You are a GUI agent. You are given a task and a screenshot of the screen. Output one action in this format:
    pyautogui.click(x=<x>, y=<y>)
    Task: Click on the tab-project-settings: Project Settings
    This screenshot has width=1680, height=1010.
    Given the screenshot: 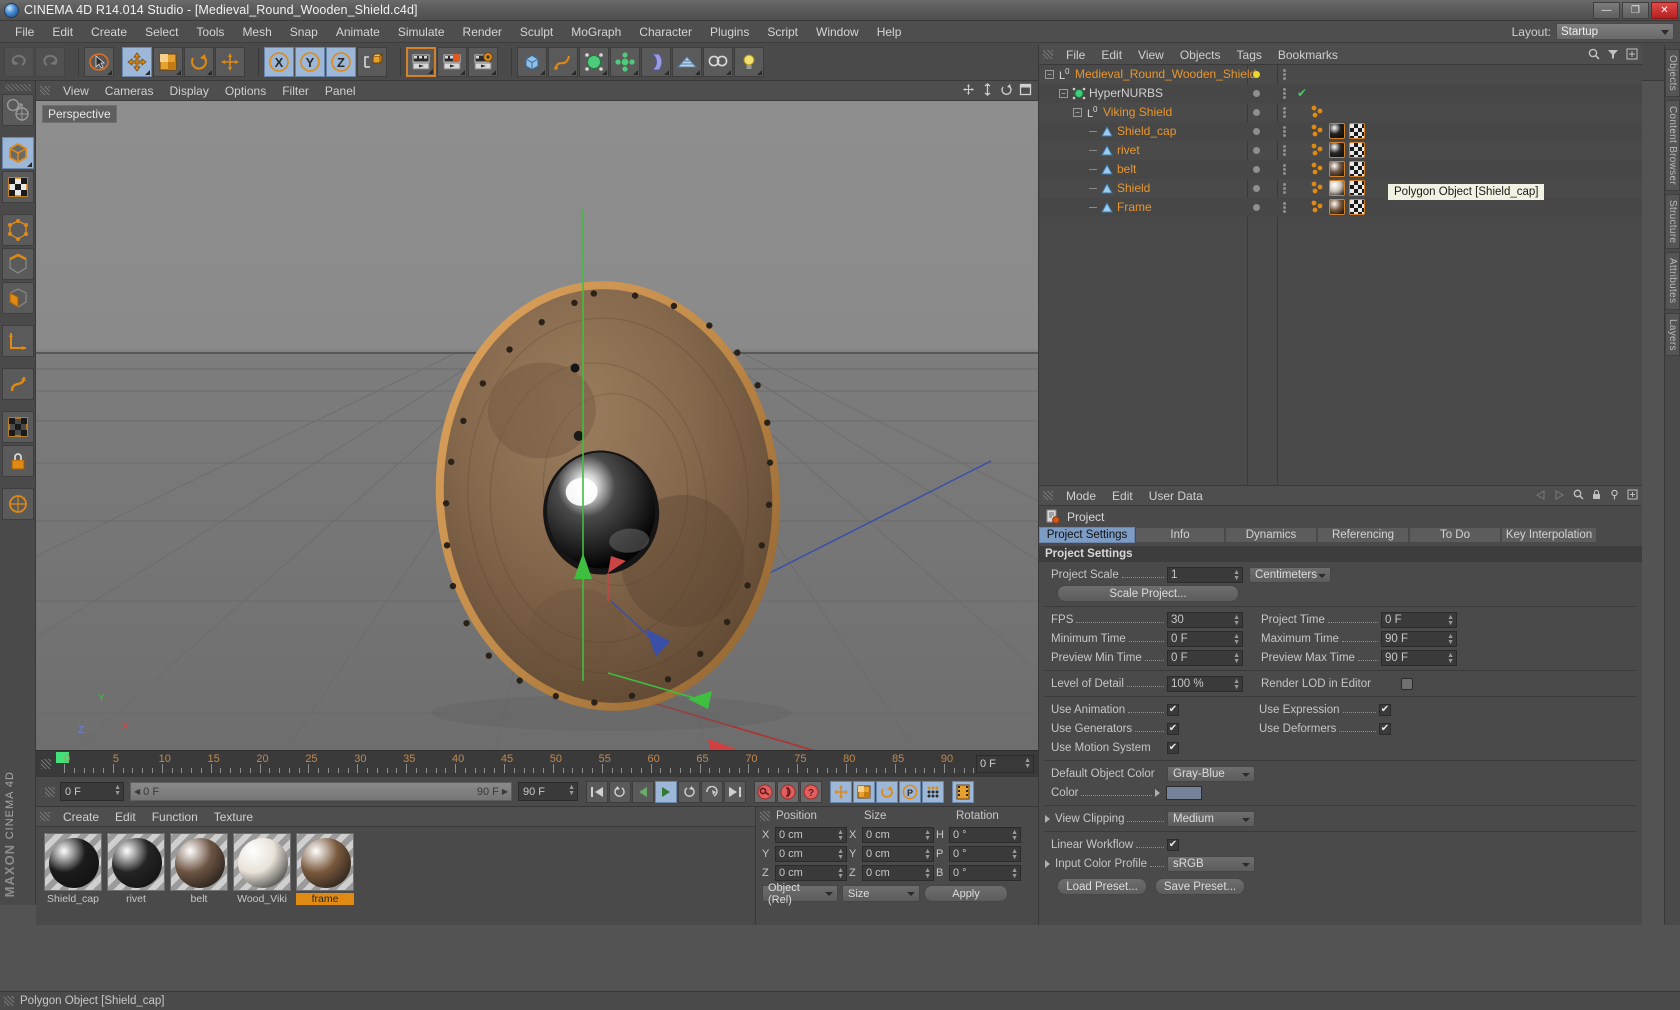 What is the action you would take?
    pyautogui.click(x=1087, y=535)
    